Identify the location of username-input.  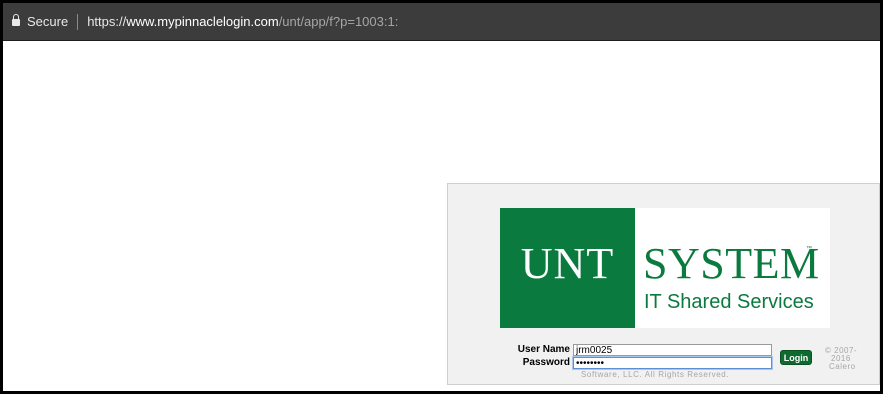
(672, 350).